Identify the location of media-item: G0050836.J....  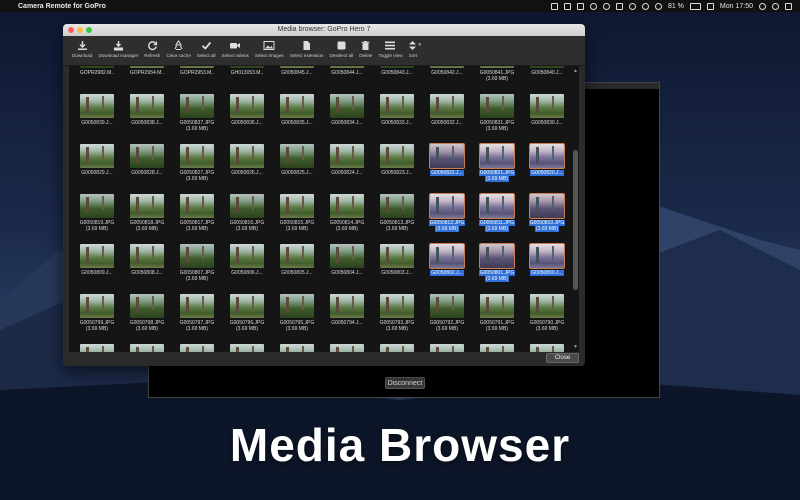
(247, 110).